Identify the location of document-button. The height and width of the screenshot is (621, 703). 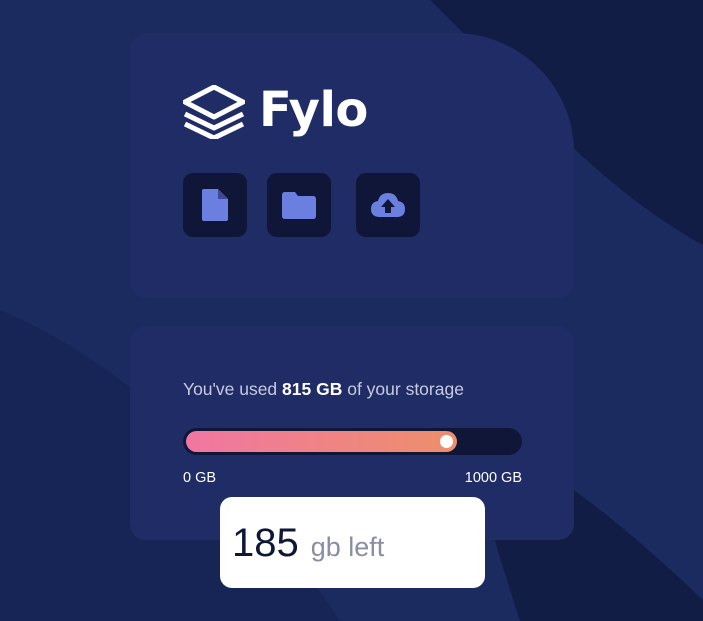
(215, 205).